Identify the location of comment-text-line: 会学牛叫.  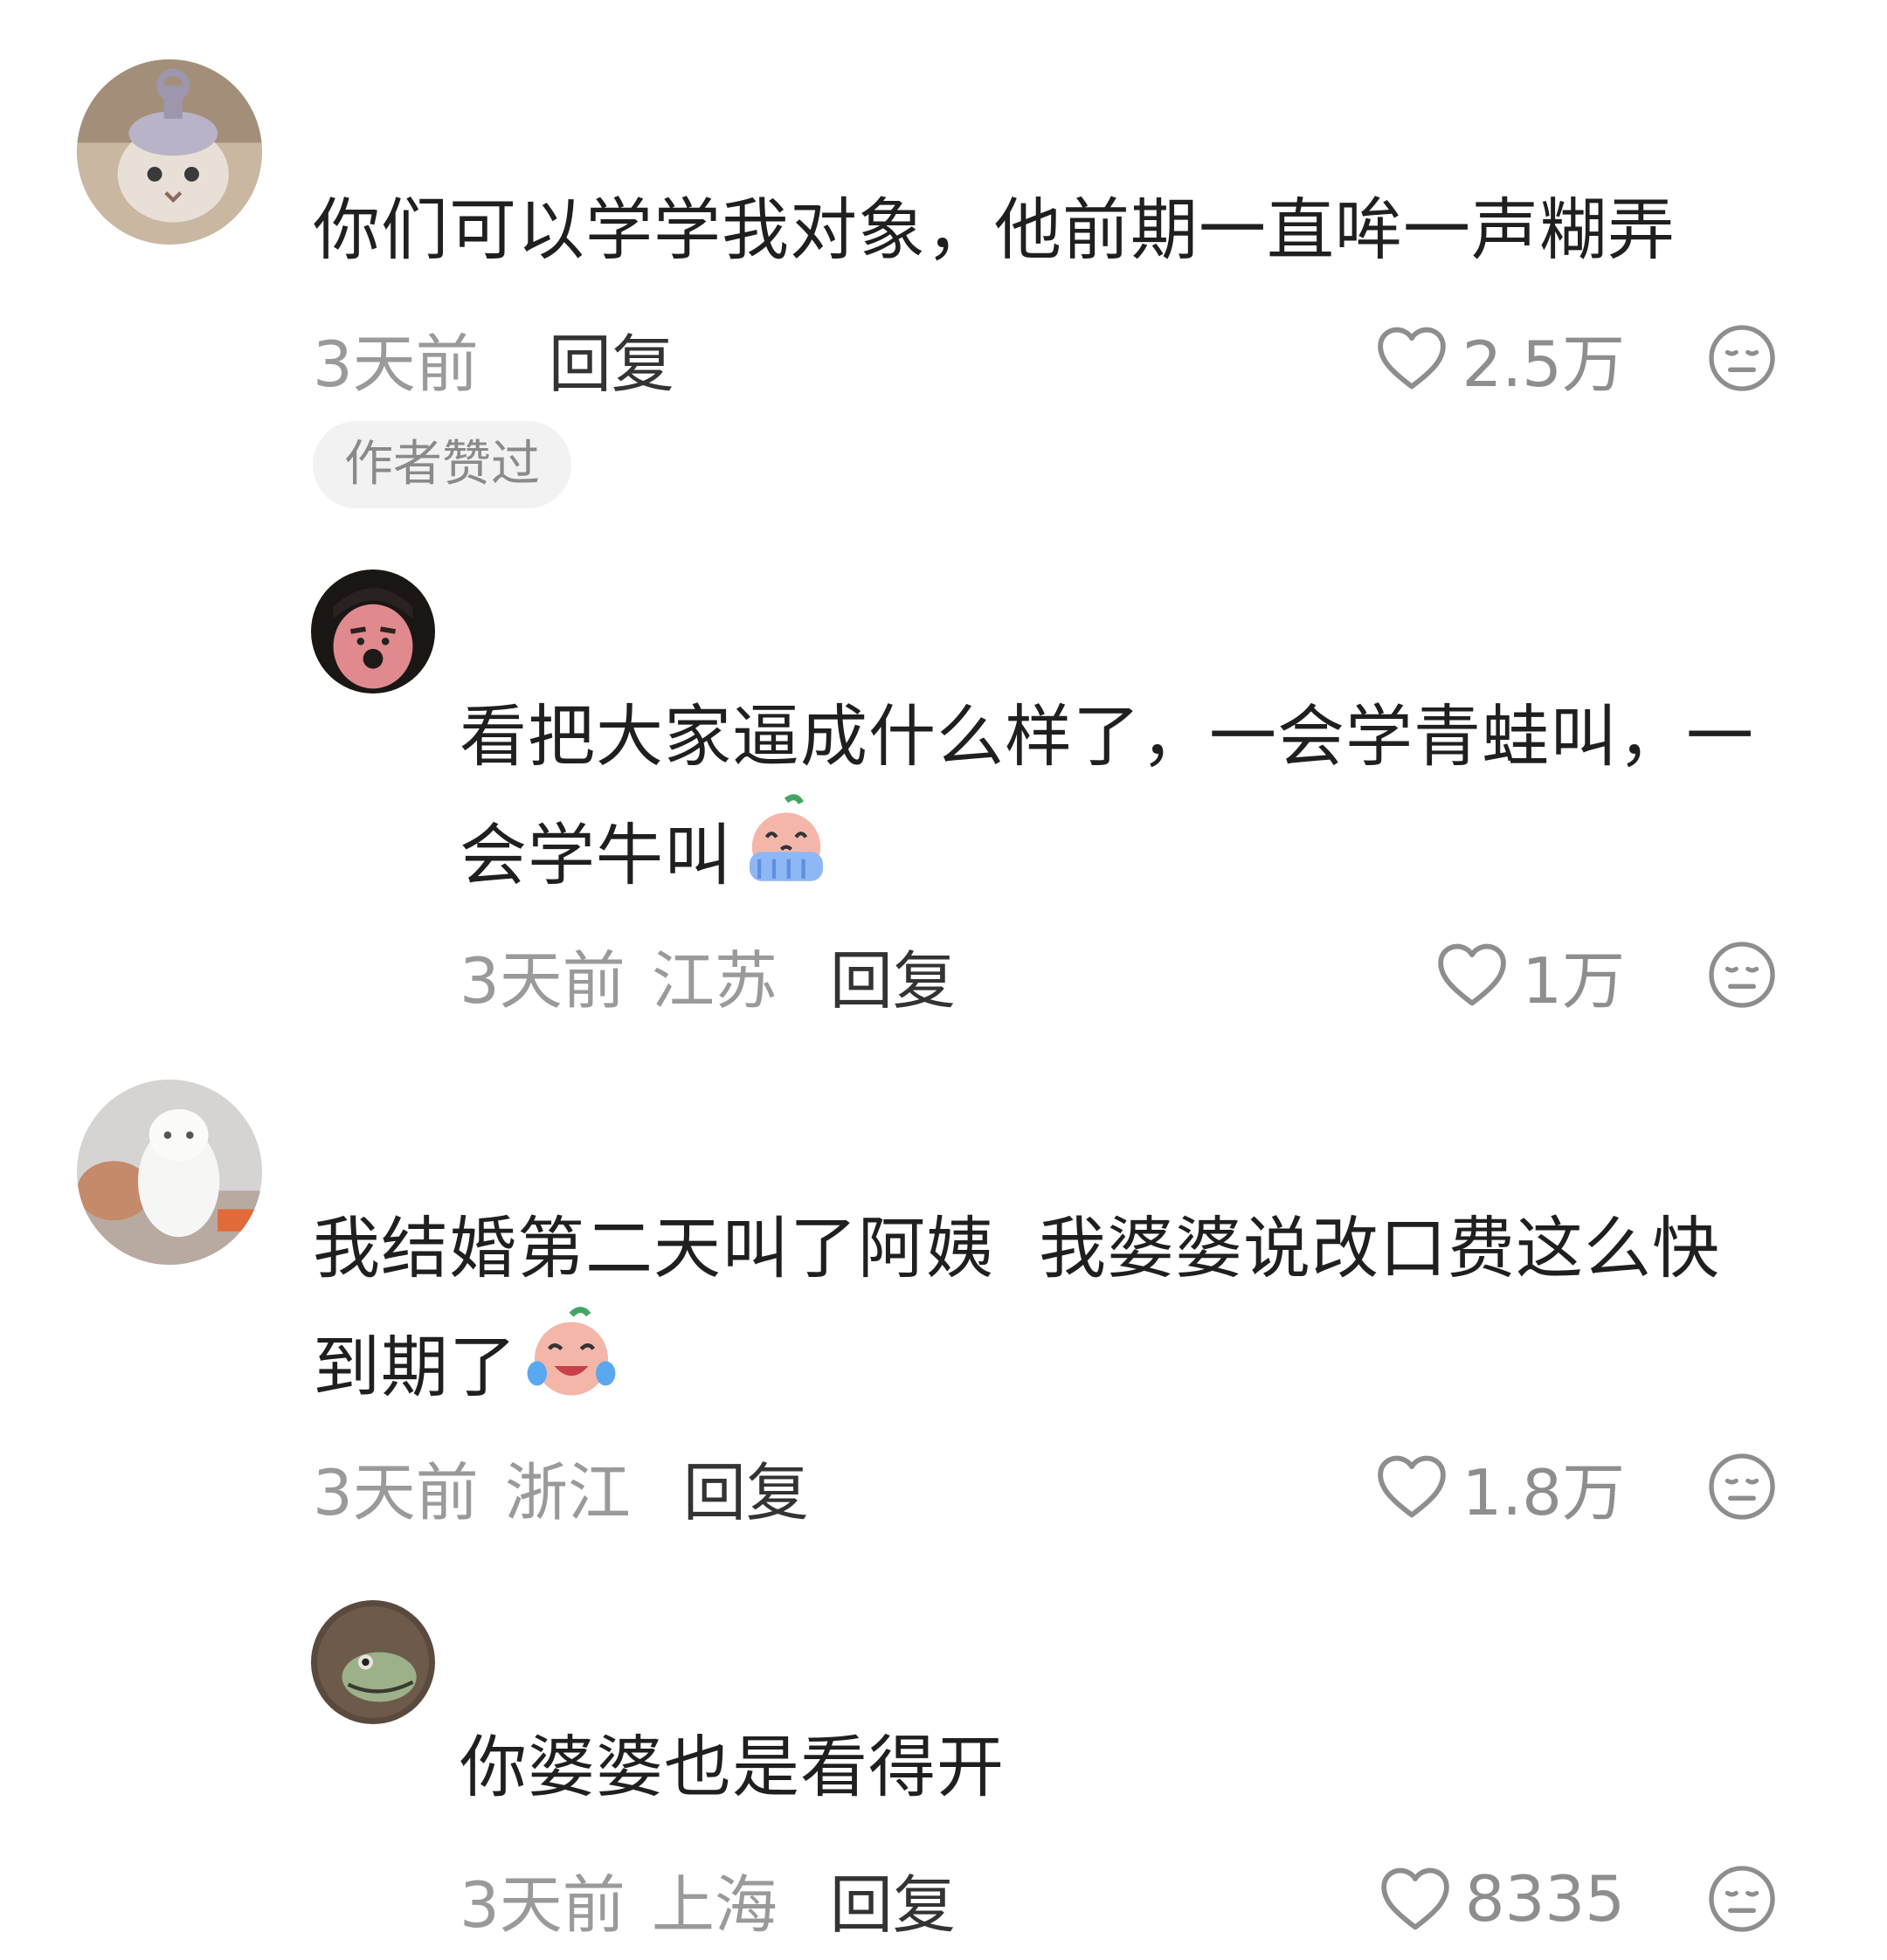
(1107, 852).